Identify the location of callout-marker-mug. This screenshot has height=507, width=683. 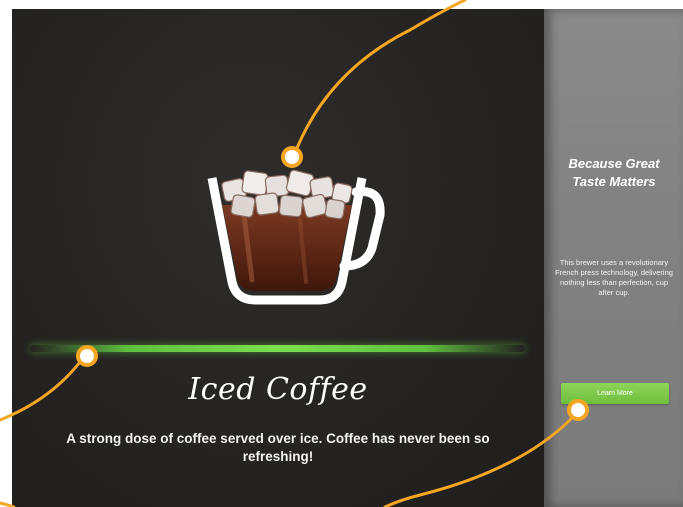
(292, 157).